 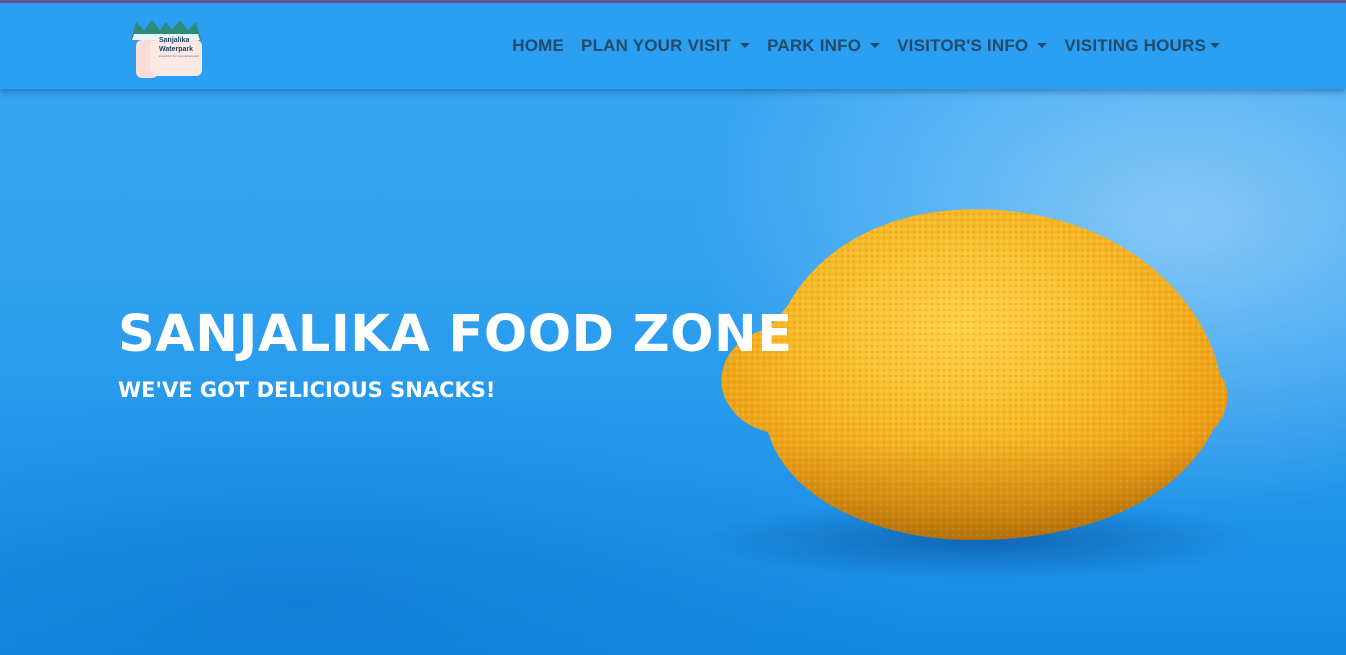 What do you see at coordinates (1135, 45) in the screenshot?
I see `nav-item-label: VISITING HOURS` at bounding box center [1135, 45].